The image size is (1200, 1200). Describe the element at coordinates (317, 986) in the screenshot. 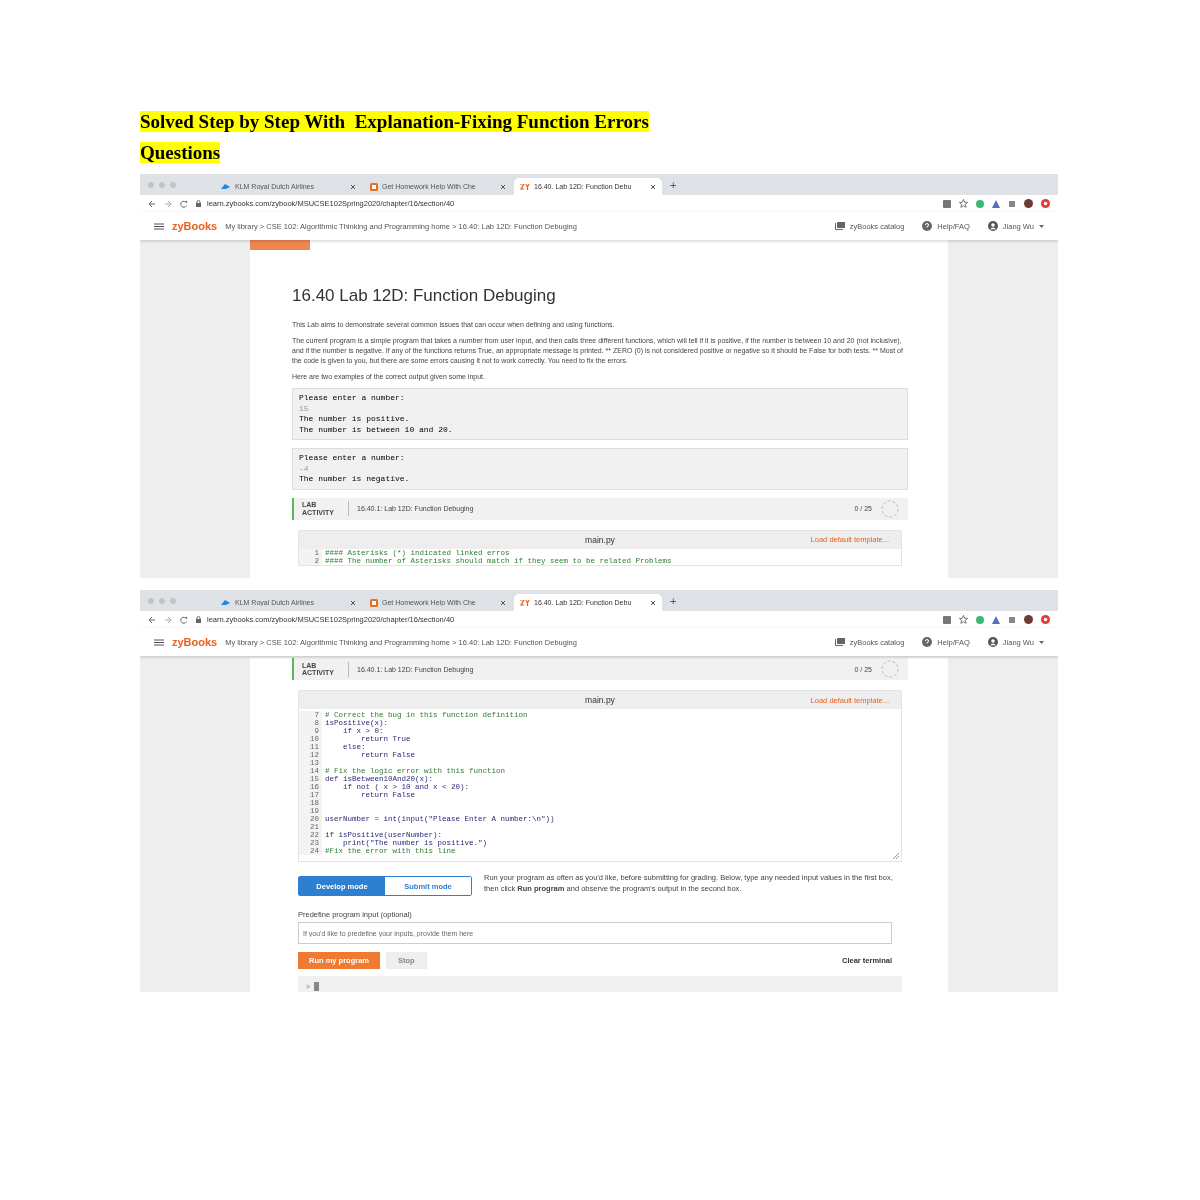

I see `text-cursor` at that location.